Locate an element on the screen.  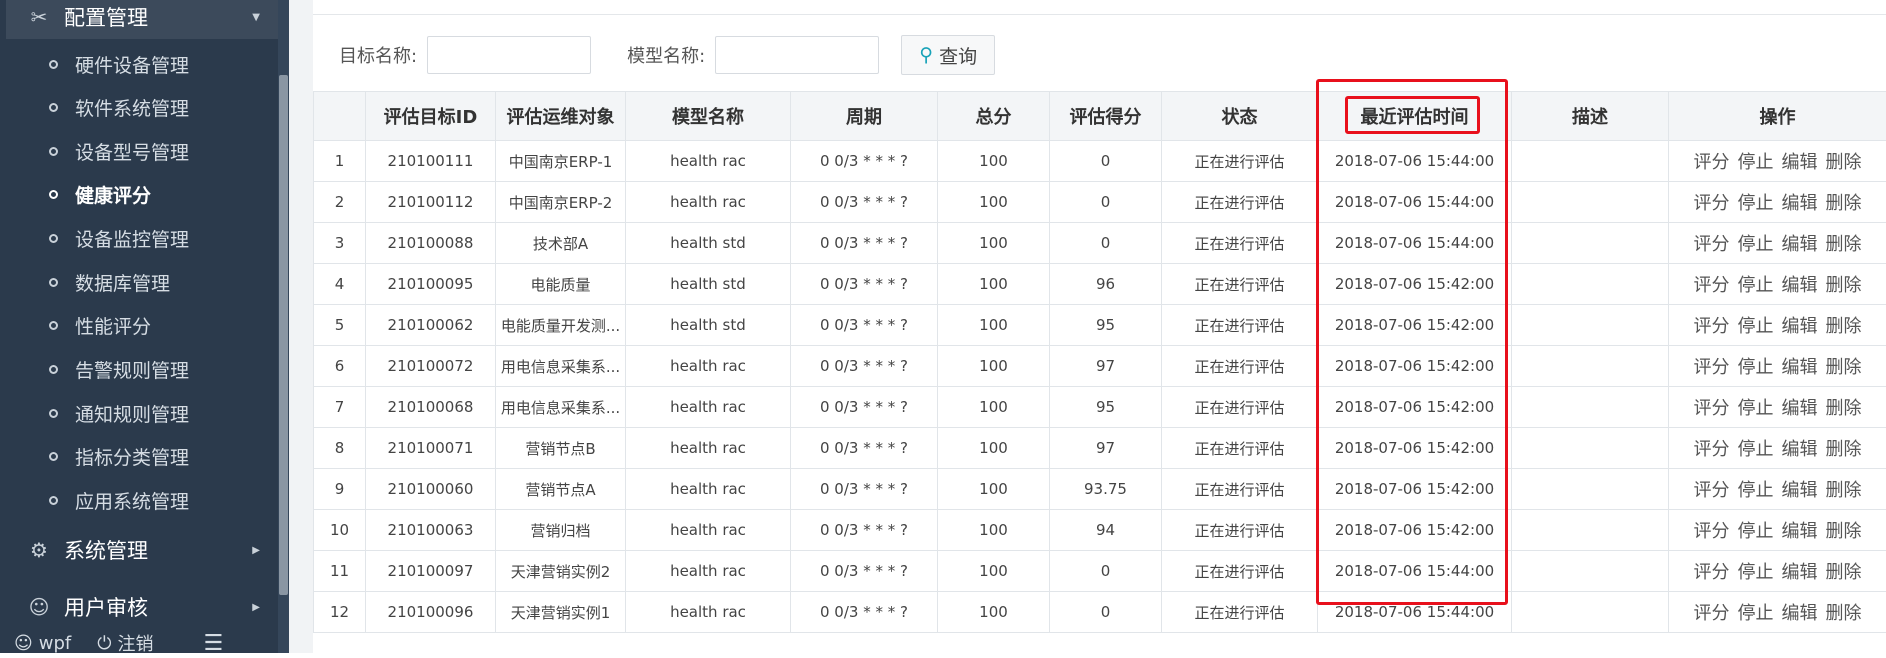
logout-link: 注销 is located at coordinates (136, 643).